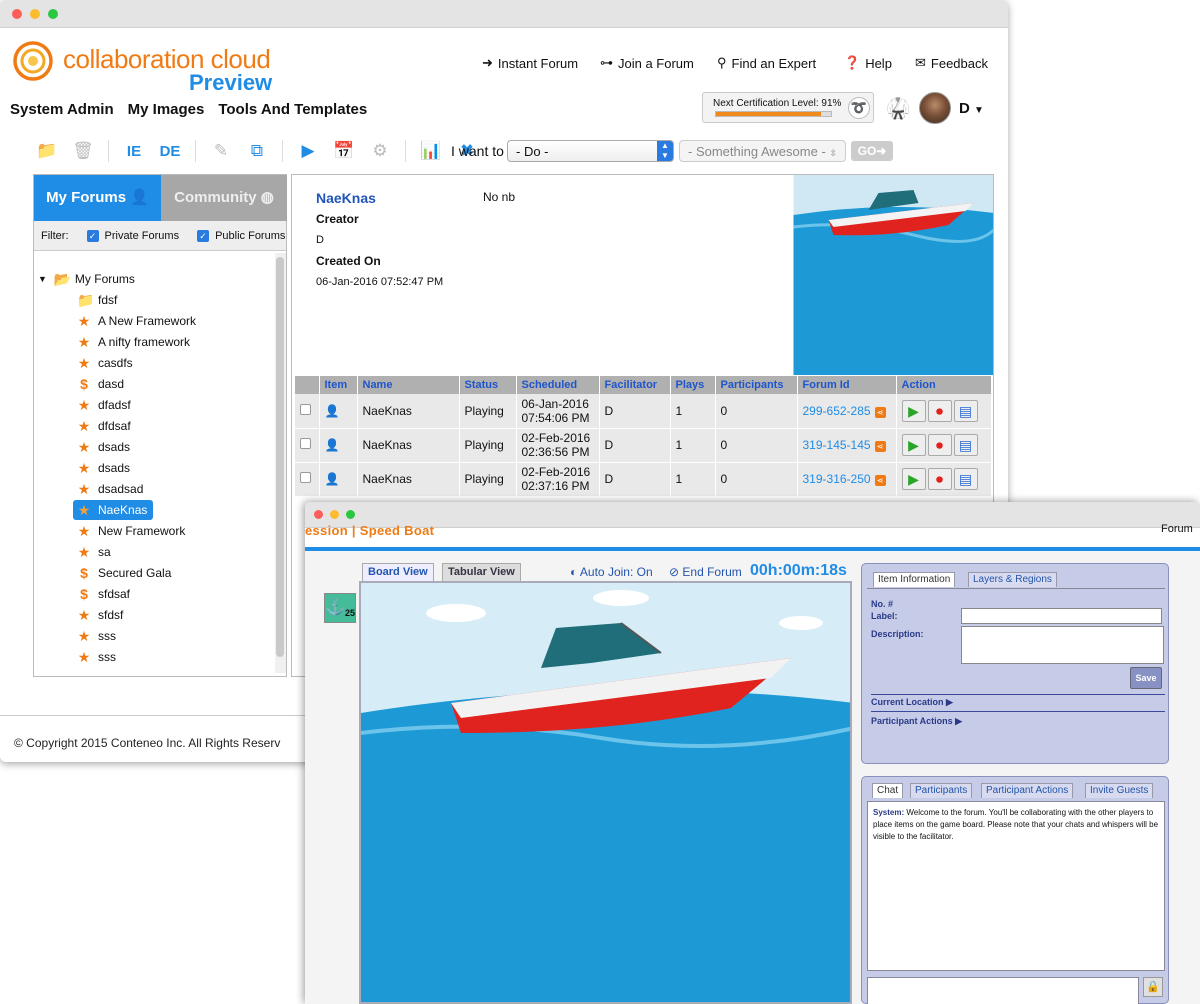  Describe the element at coordinates (133, 342) in the screenshot. I see `tree-item: ★ A nifty framework` at that location.